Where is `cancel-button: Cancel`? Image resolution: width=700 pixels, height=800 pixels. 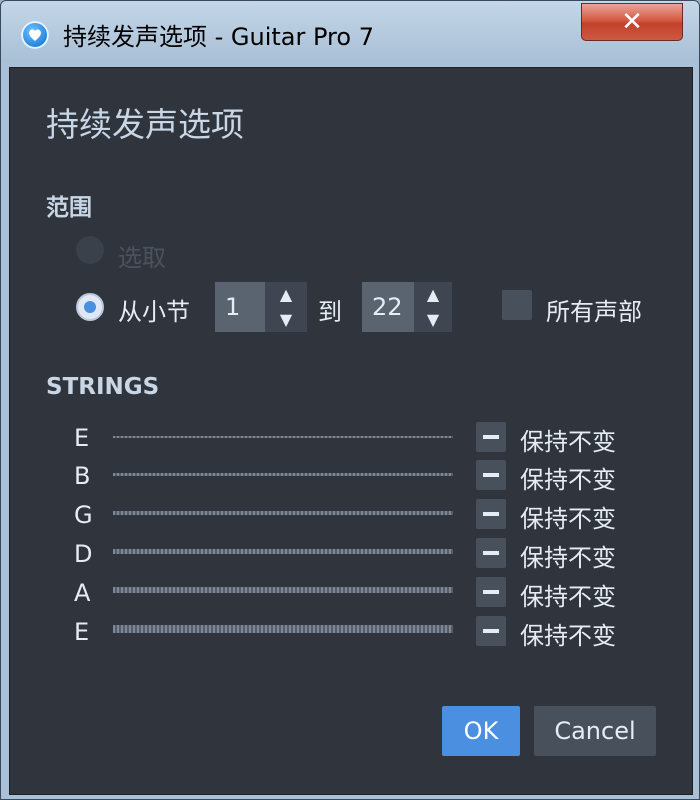 cancel-button: Cancel is located at coordinates (595, 731).